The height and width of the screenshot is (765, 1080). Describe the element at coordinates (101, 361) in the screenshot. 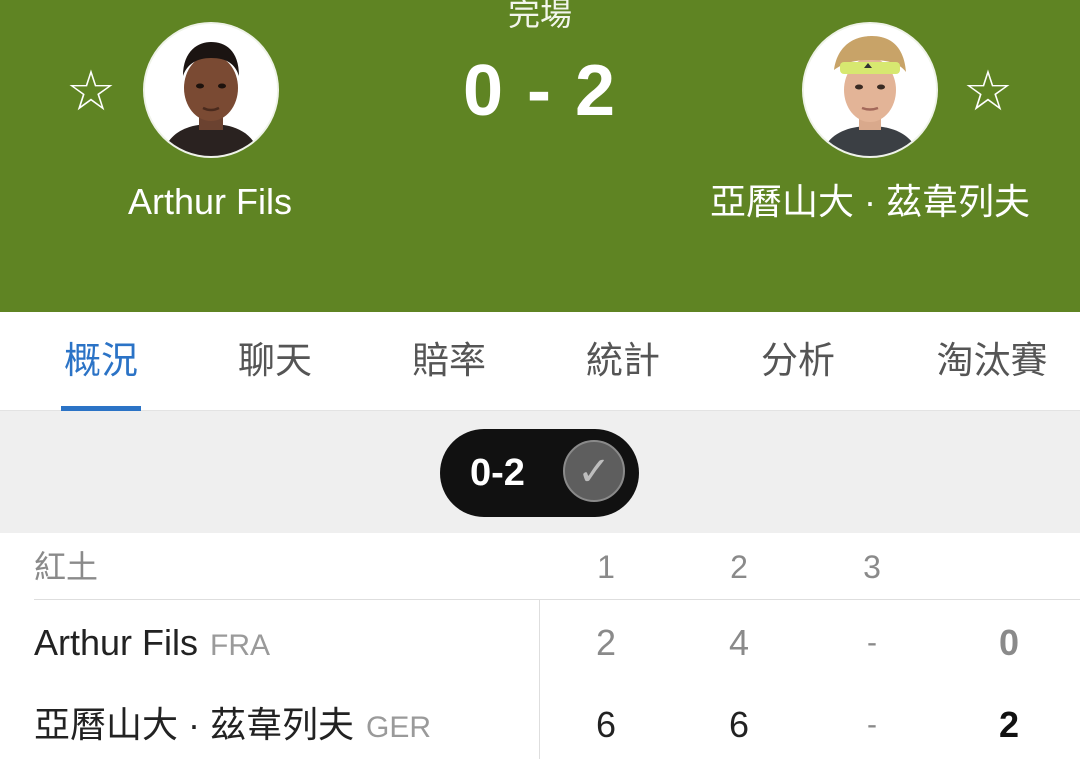

I see `tab-overview: 概況` at that location.